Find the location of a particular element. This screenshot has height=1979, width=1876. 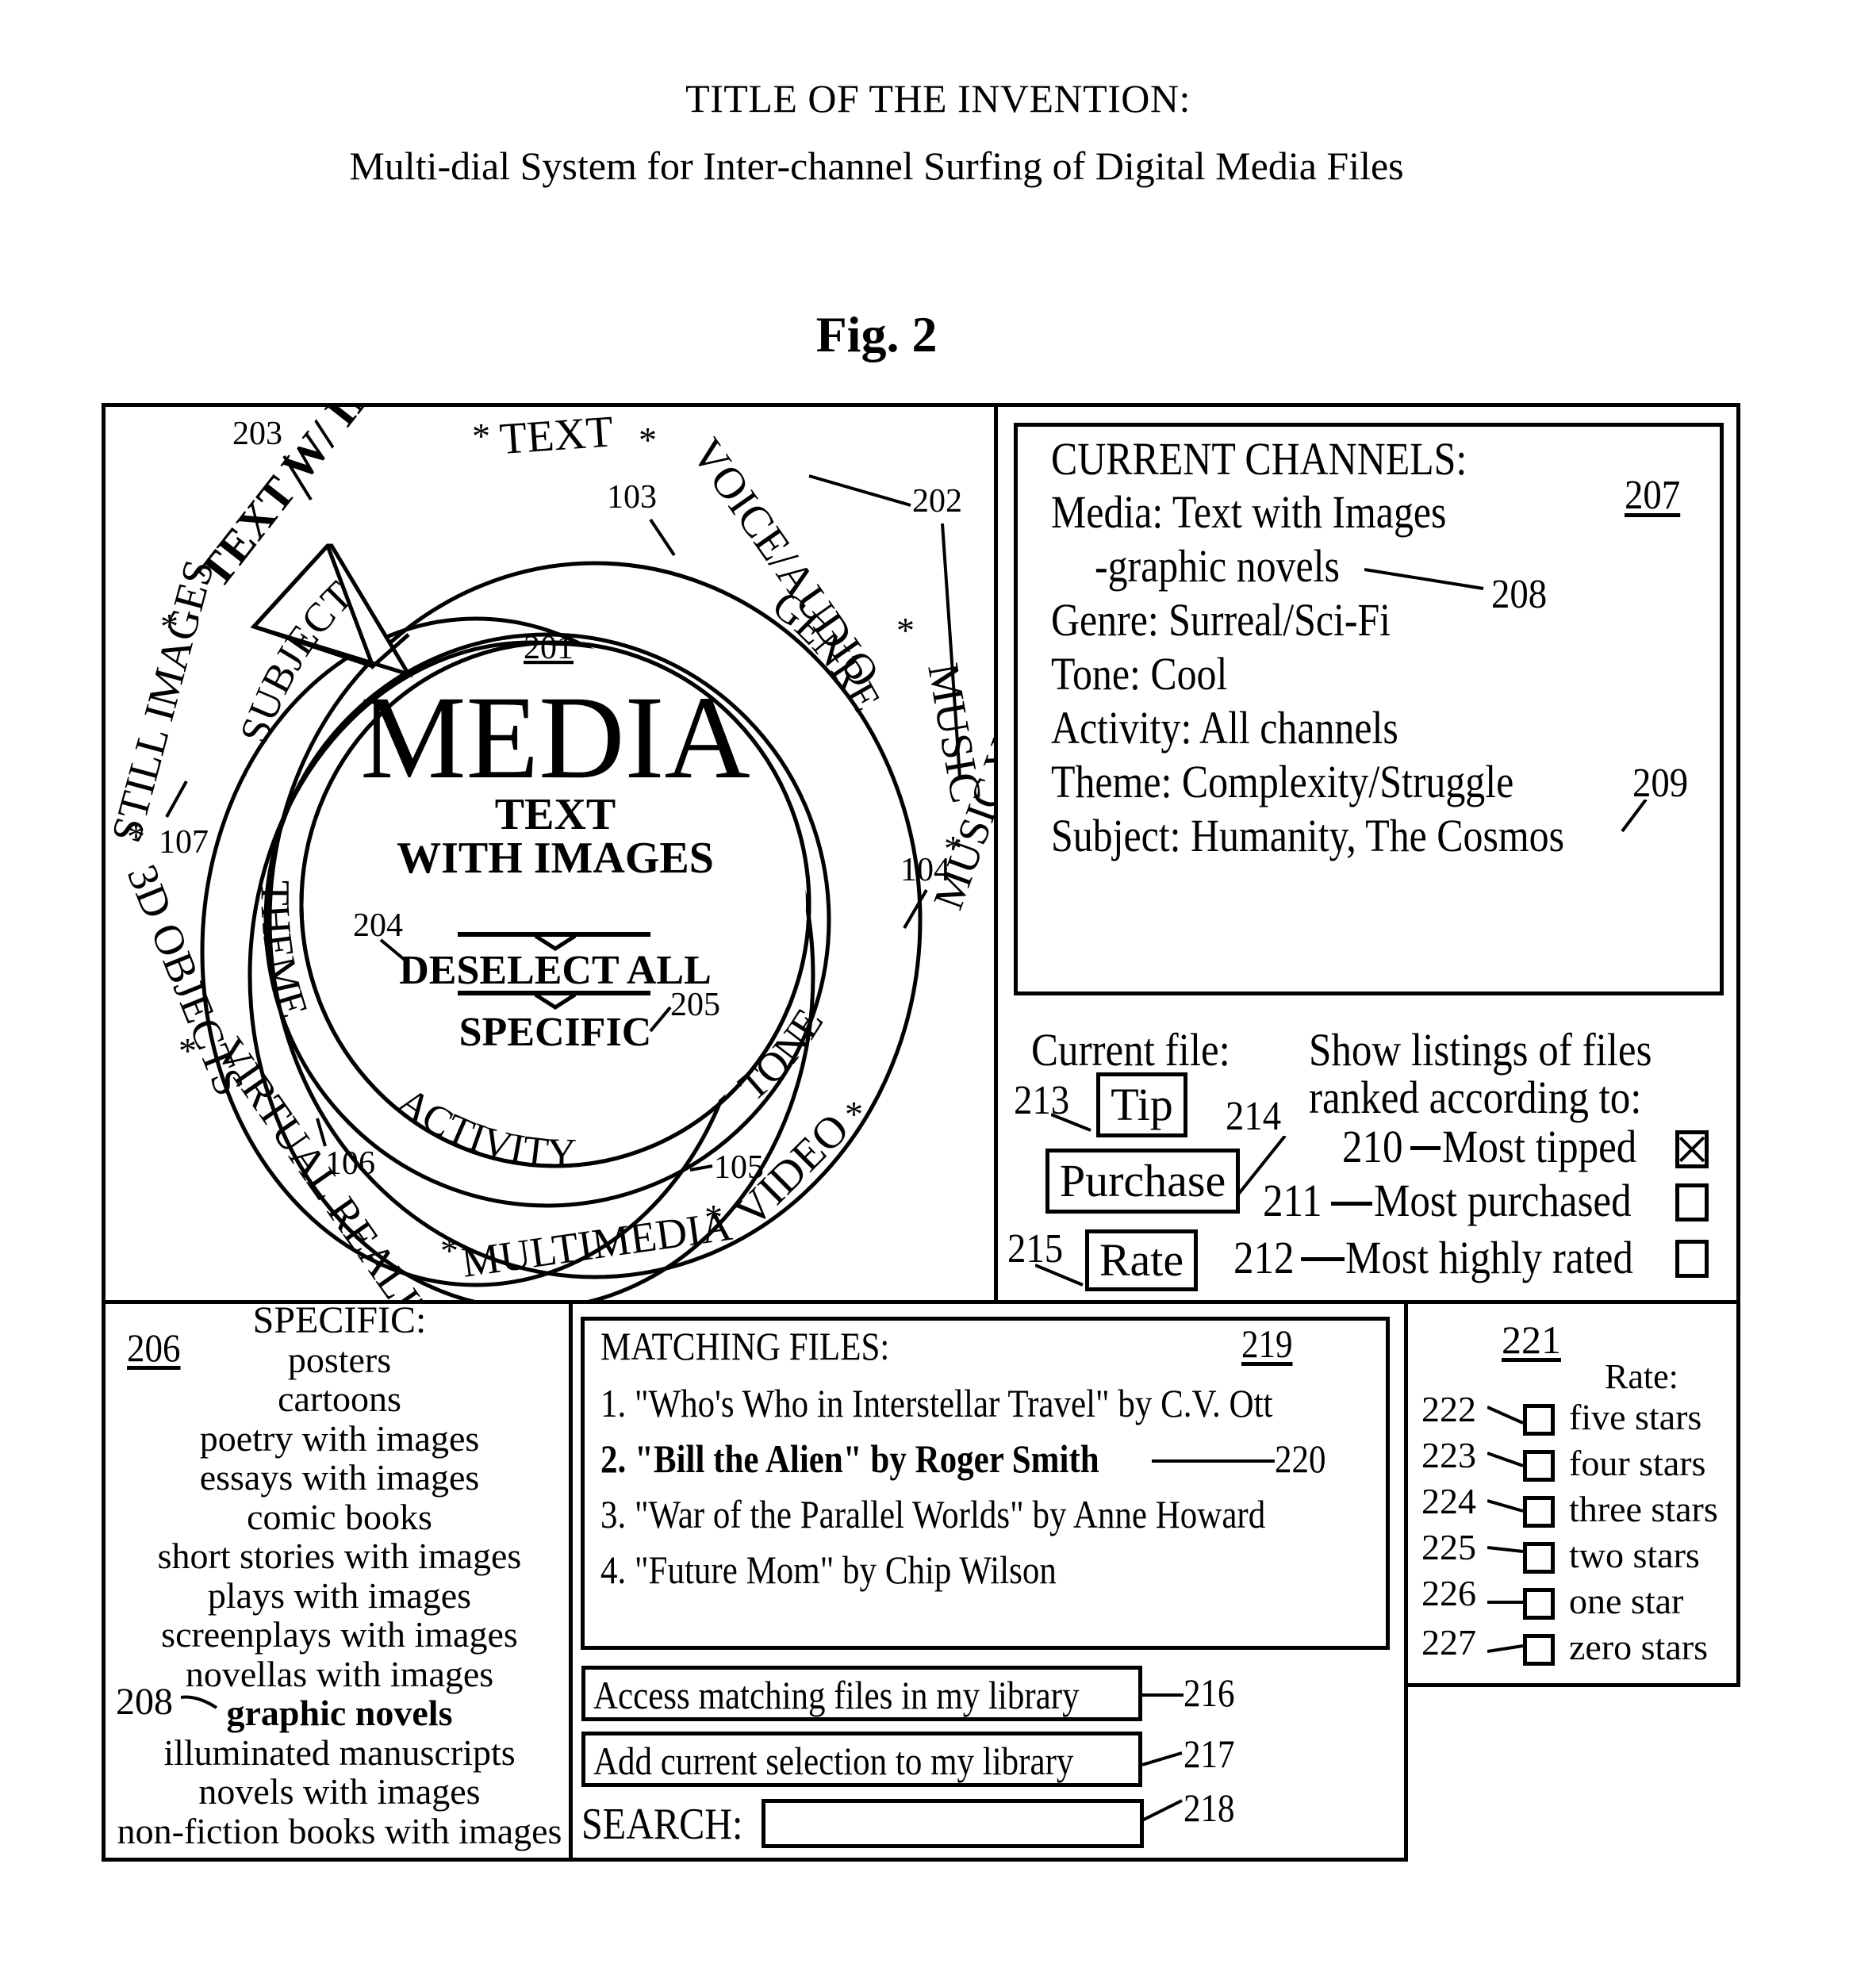

specific-item: novellas with images is located at coordinates (339, 1674).